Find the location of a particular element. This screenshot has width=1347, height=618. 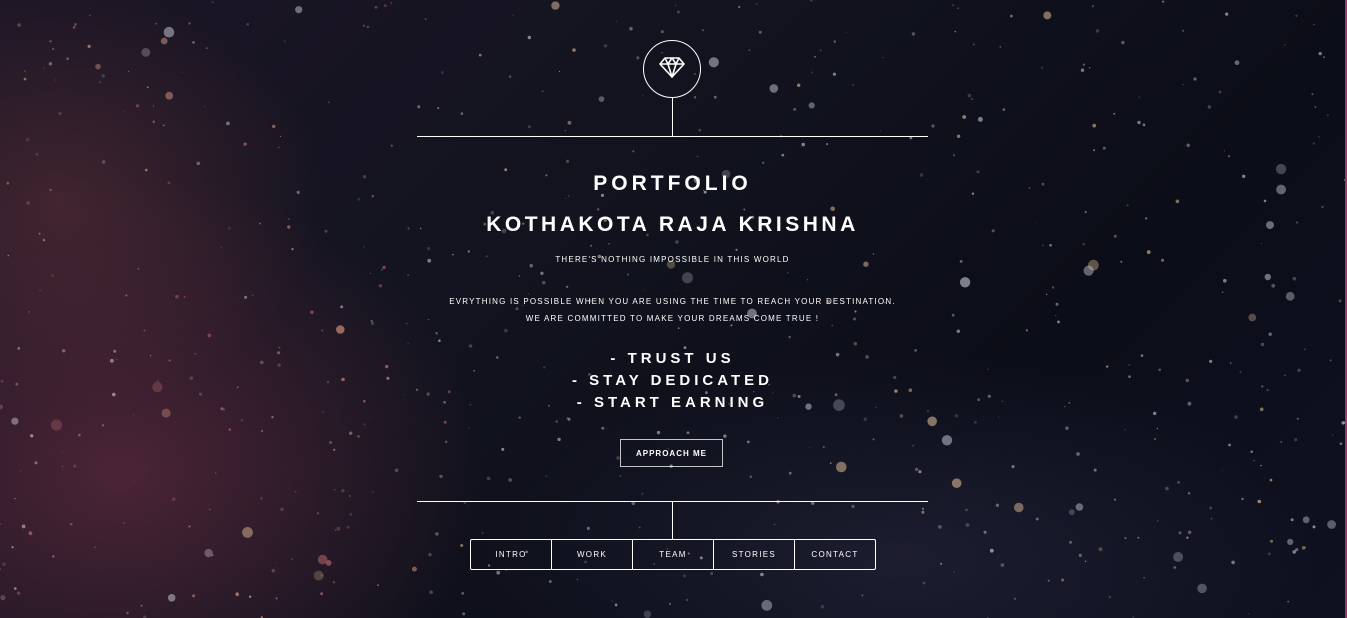

main-nav: INTRO WORK TEAM STORIES CONTACT is located at coordinates (673, 554).